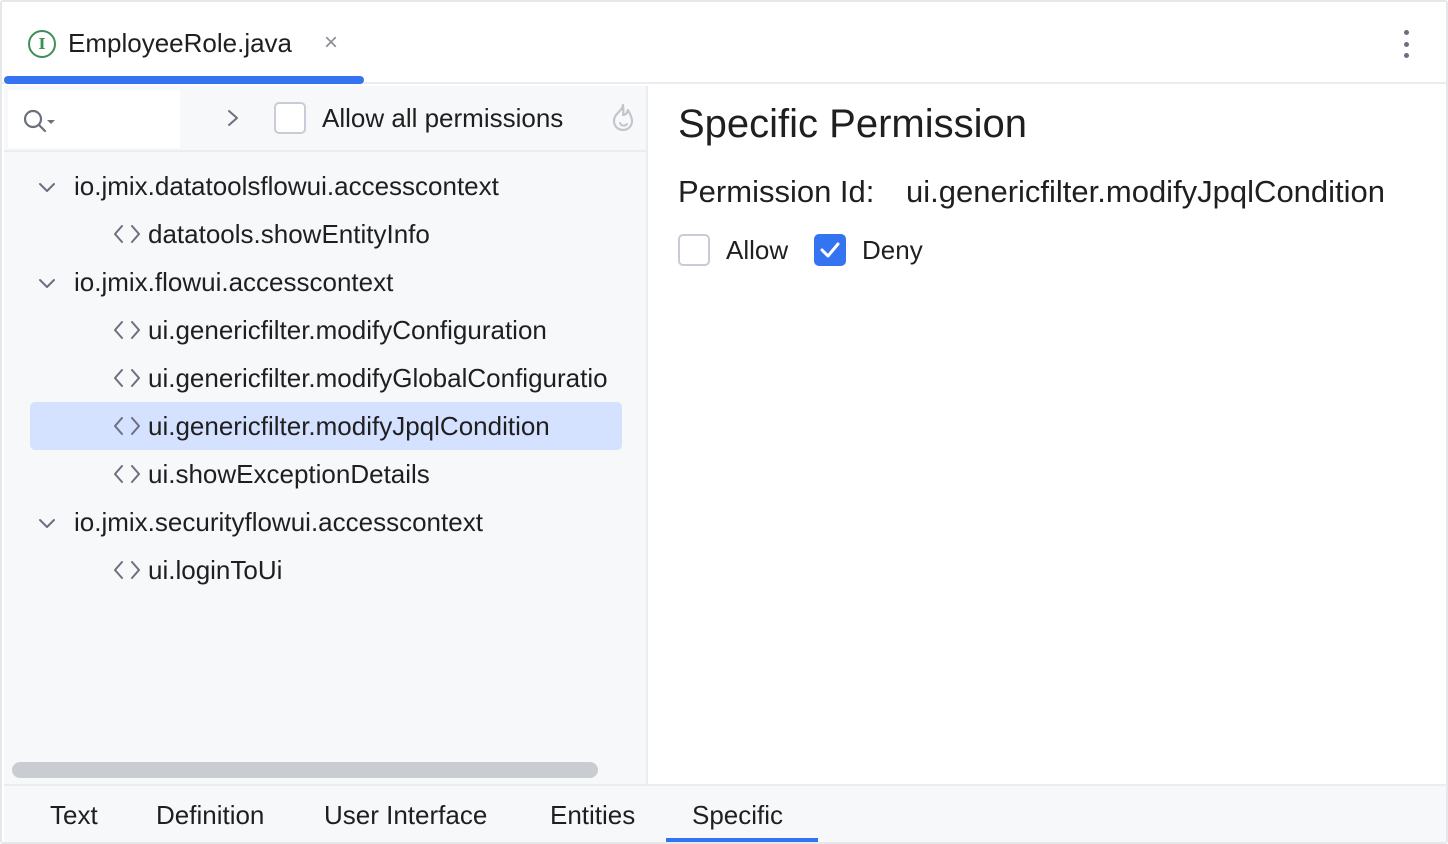 This screenshot has height=844, width=1448. Describe the element at coordinates (305, 770) in the screenshot. I see `horizontal-scrollbar` at that location.